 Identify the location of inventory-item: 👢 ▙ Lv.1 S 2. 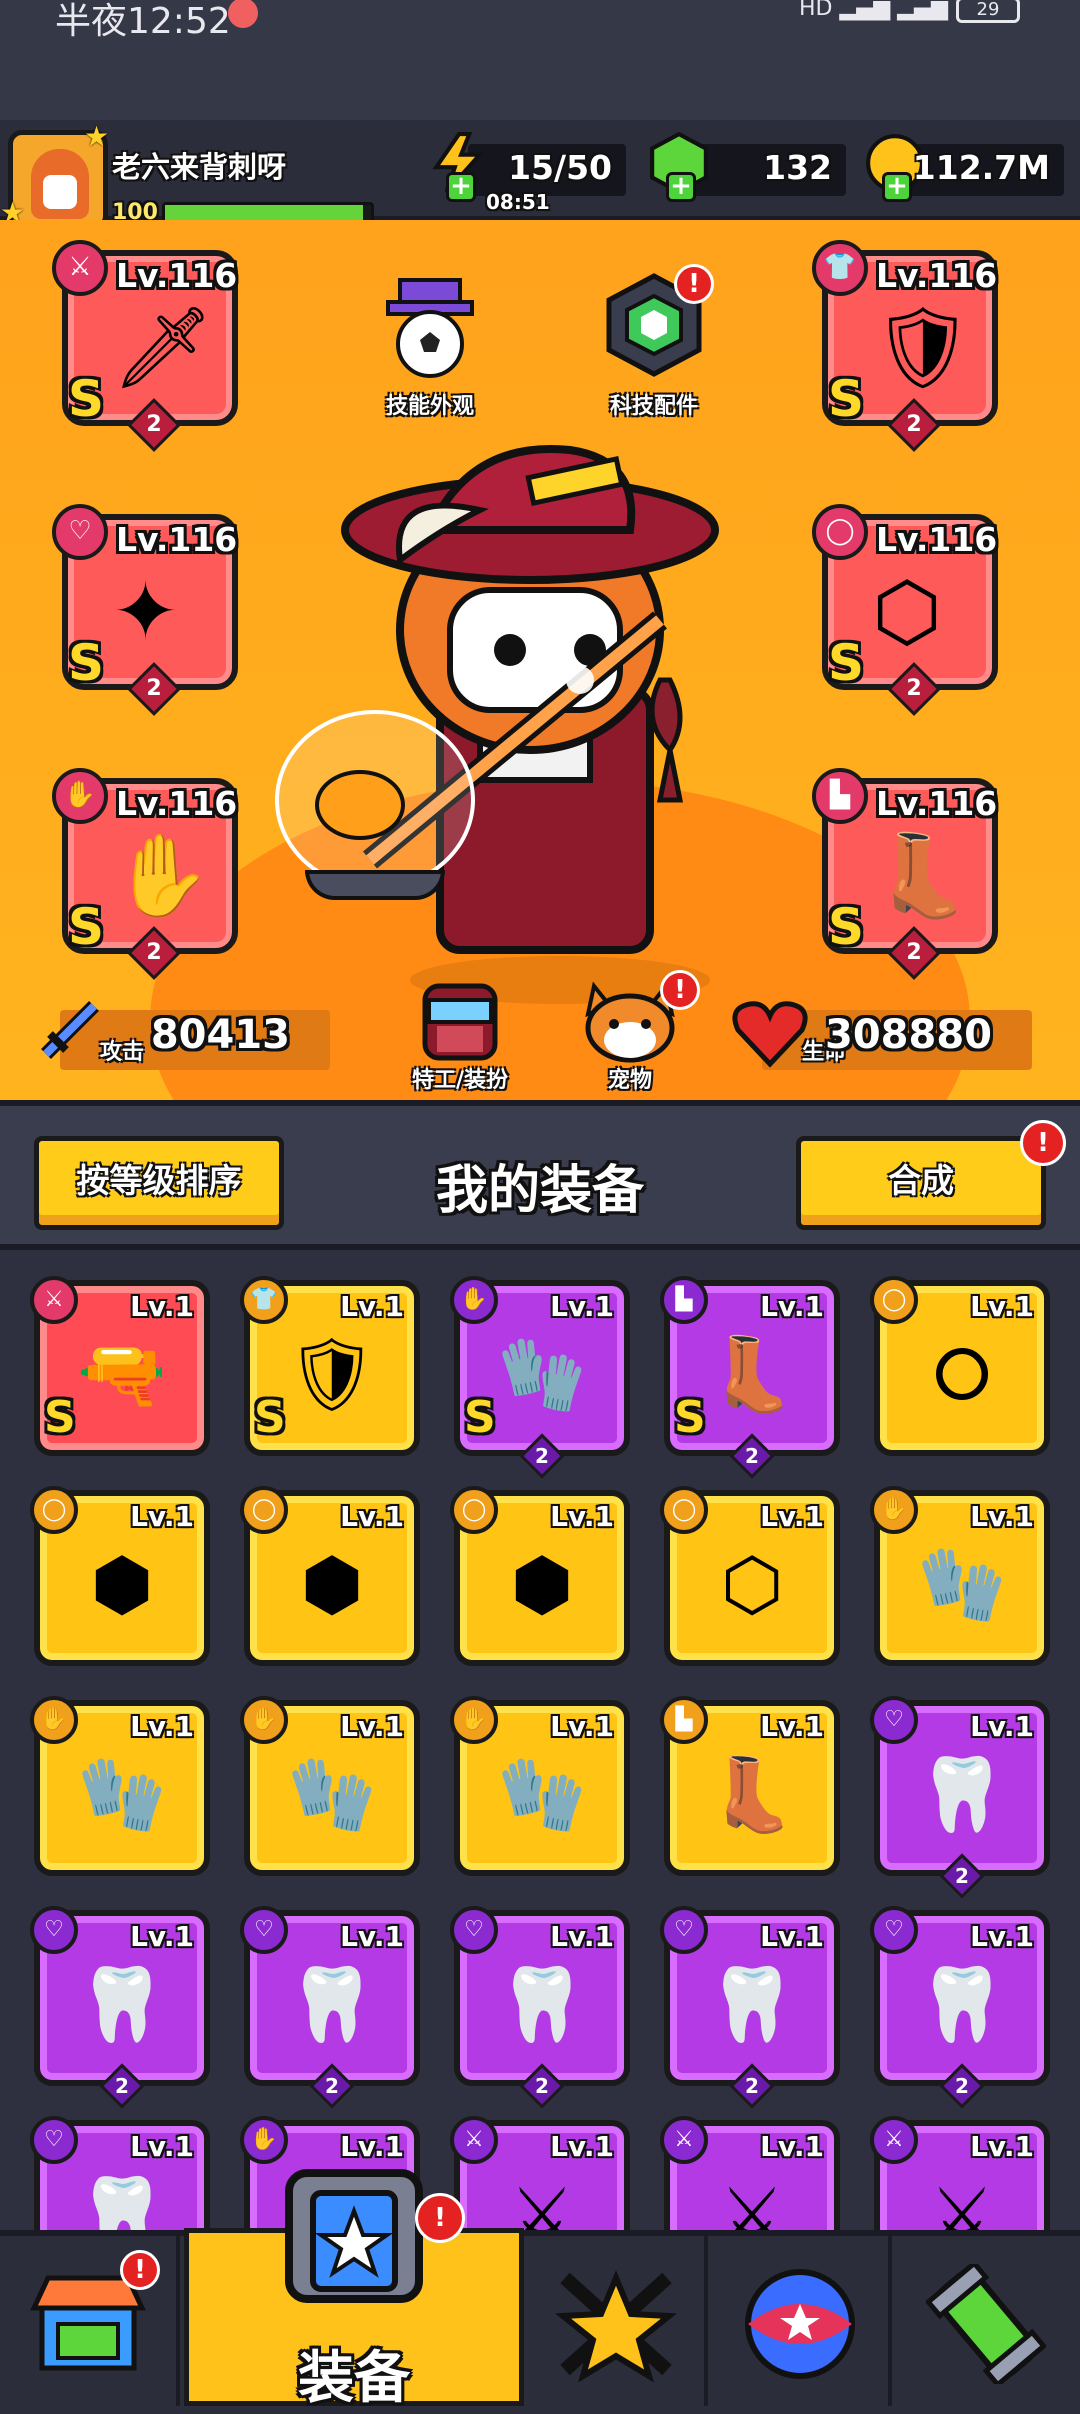
(750, 1377).